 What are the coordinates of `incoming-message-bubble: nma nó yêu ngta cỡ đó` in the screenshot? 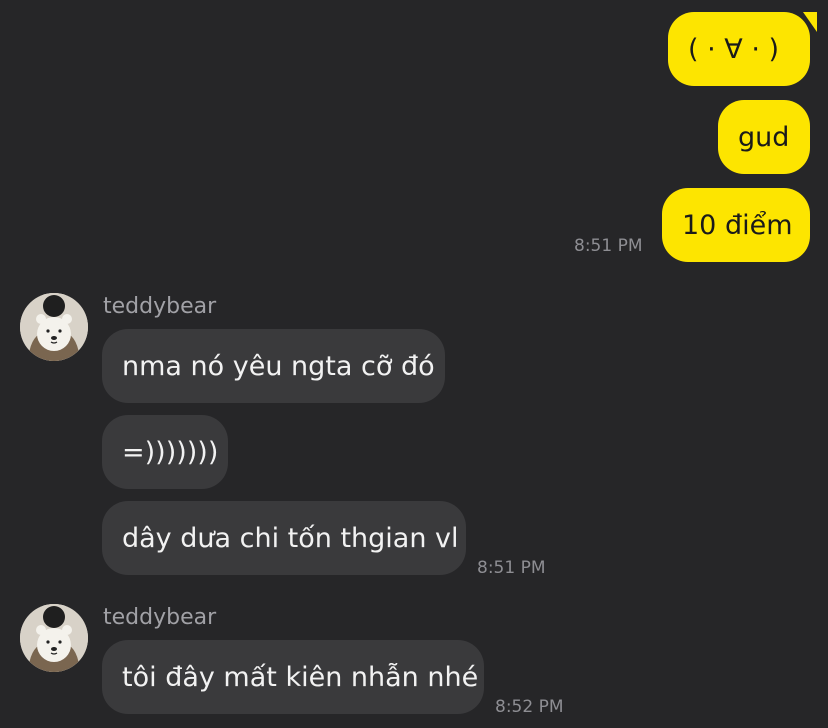 It's located at (273, 366).